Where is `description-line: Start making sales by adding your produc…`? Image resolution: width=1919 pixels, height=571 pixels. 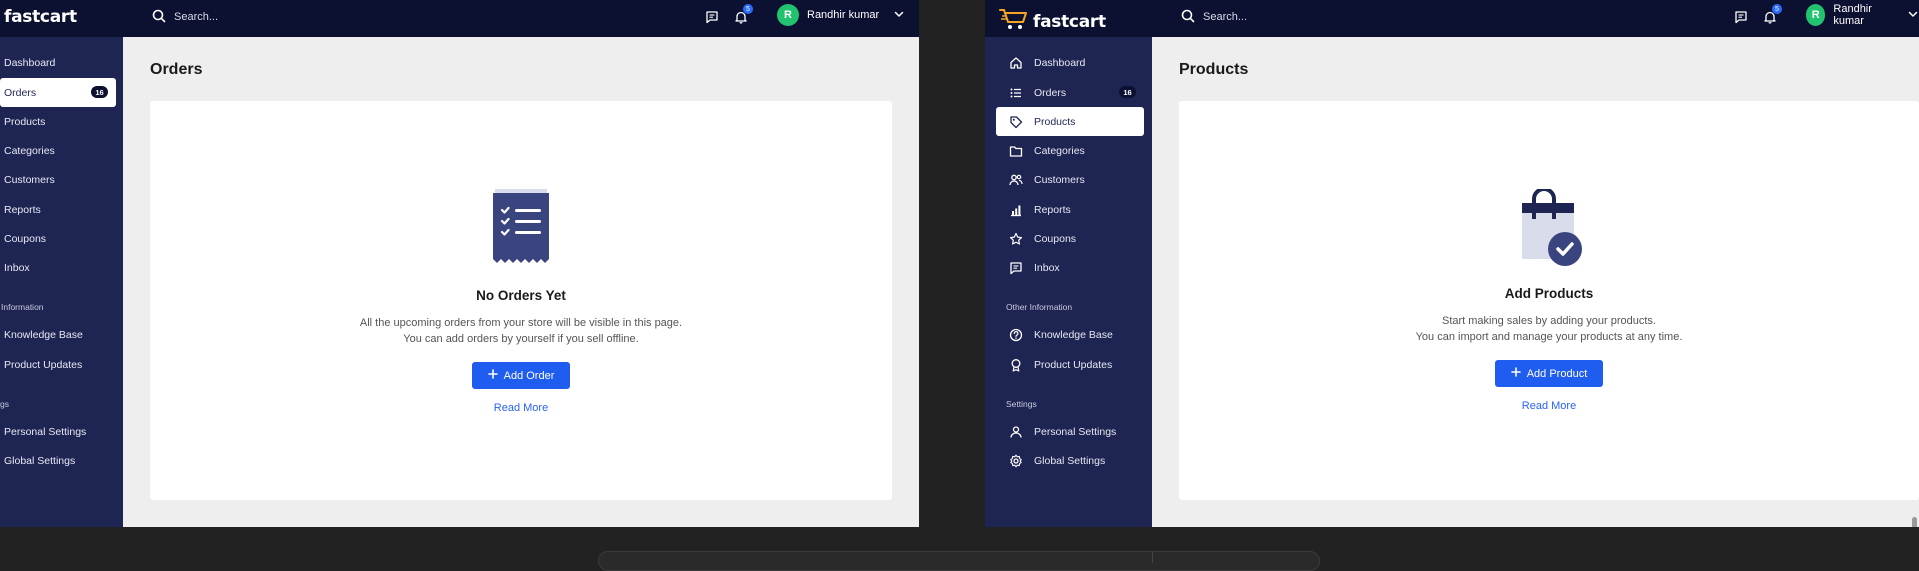 description-line: Start making sales by adding your produc… is located at coordinates (1548, 321).